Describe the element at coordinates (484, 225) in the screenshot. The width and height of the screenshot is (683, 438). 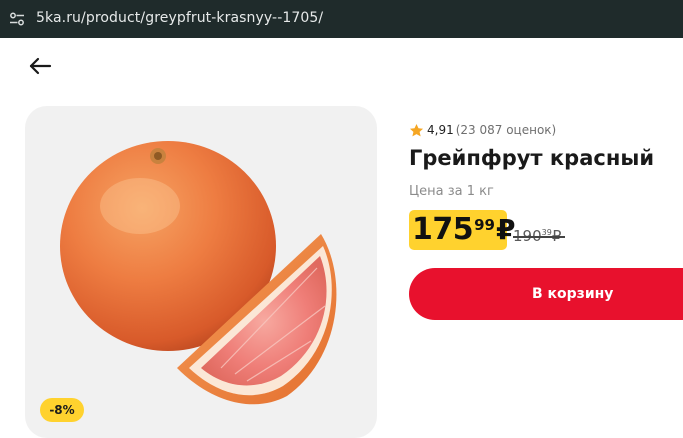
I see `price-kopecks: 99` at that location.